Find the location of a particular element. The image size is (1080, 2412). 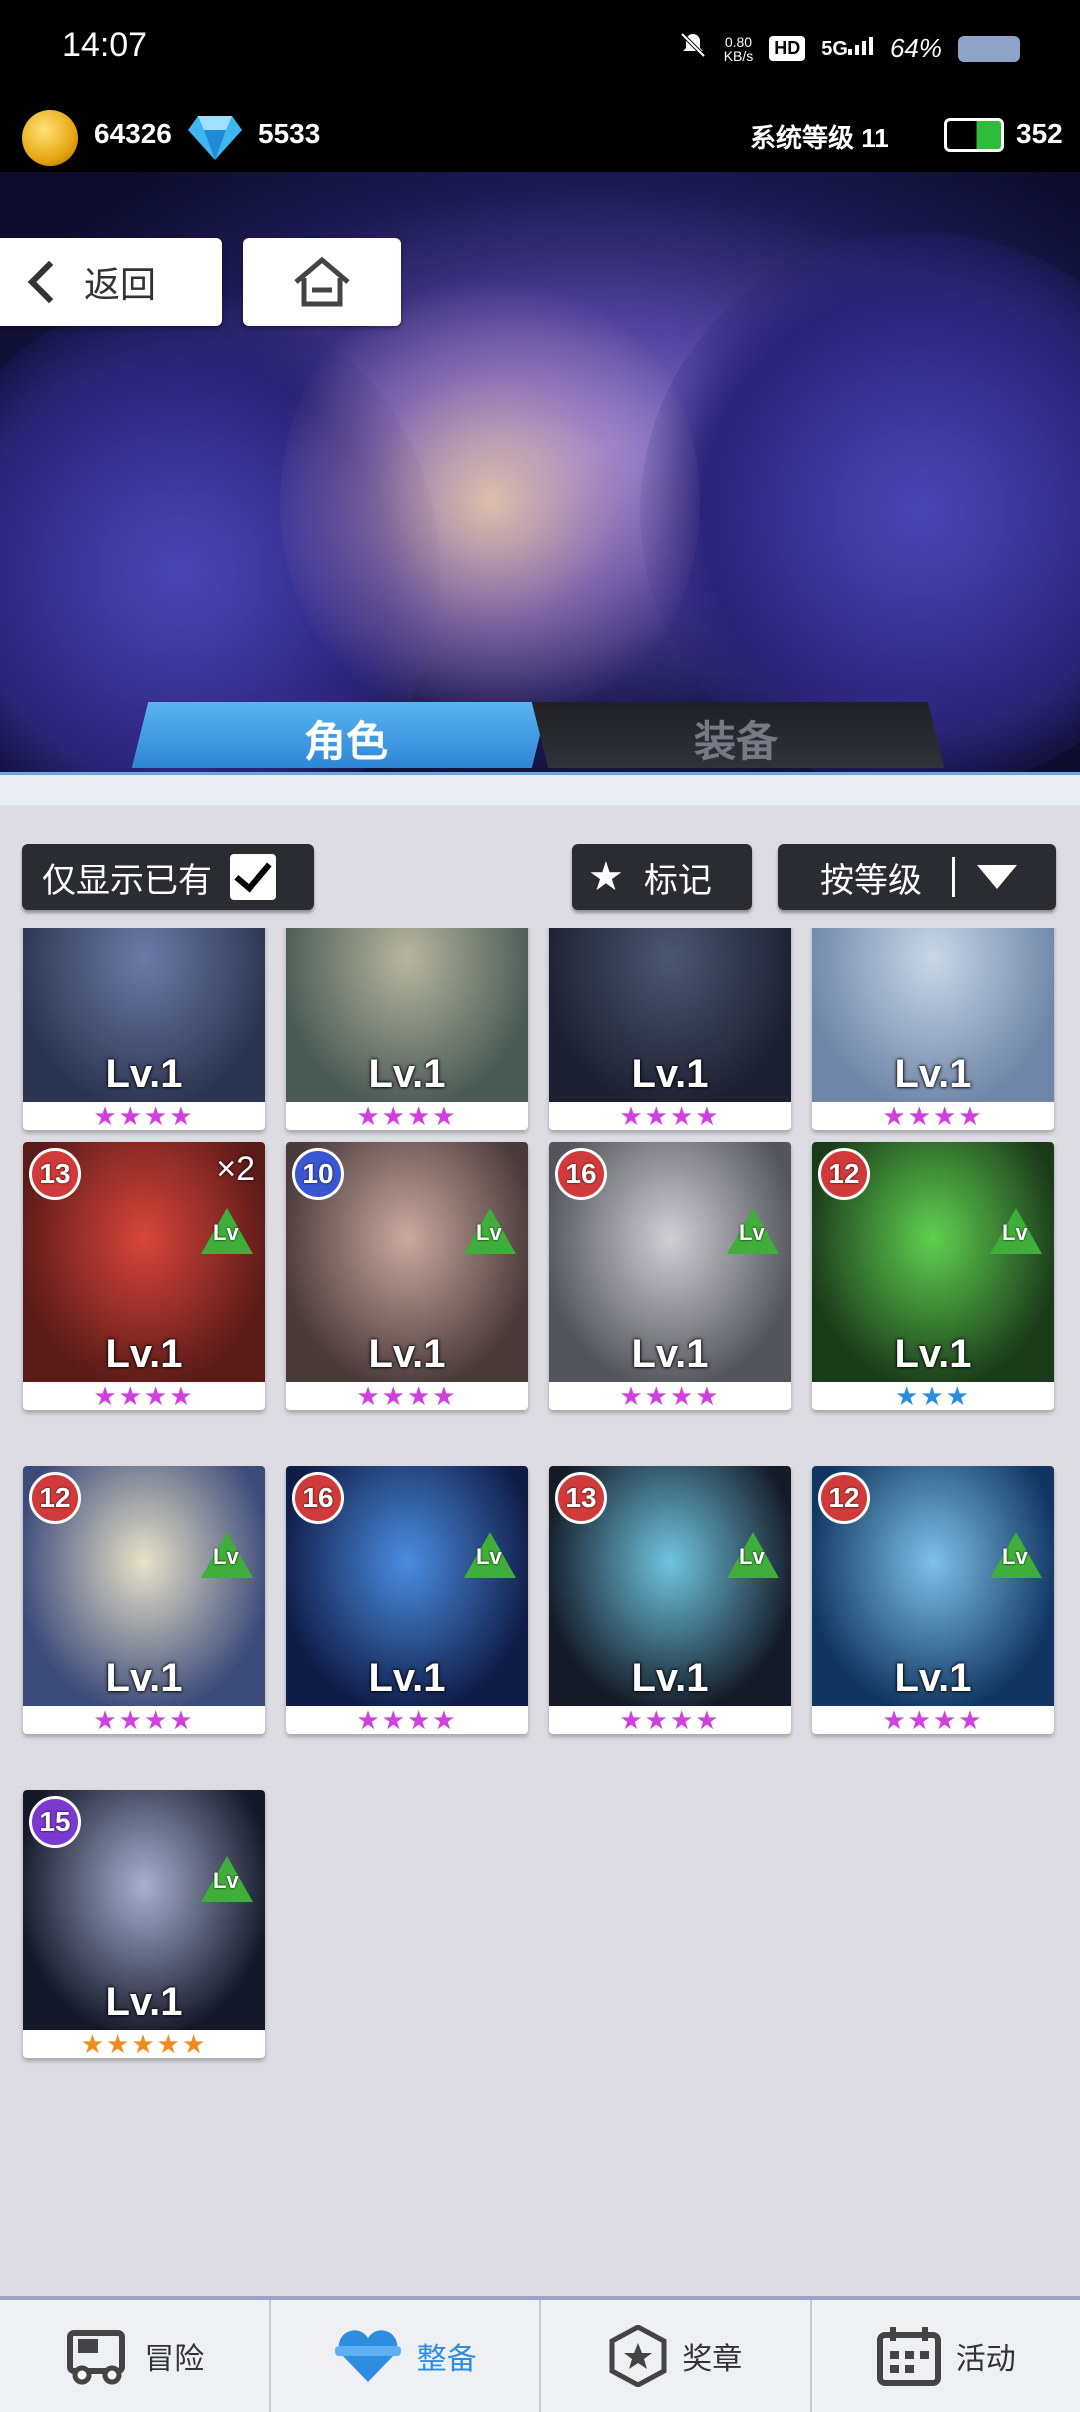

truck-icon is located at coordinates (97, 2356).